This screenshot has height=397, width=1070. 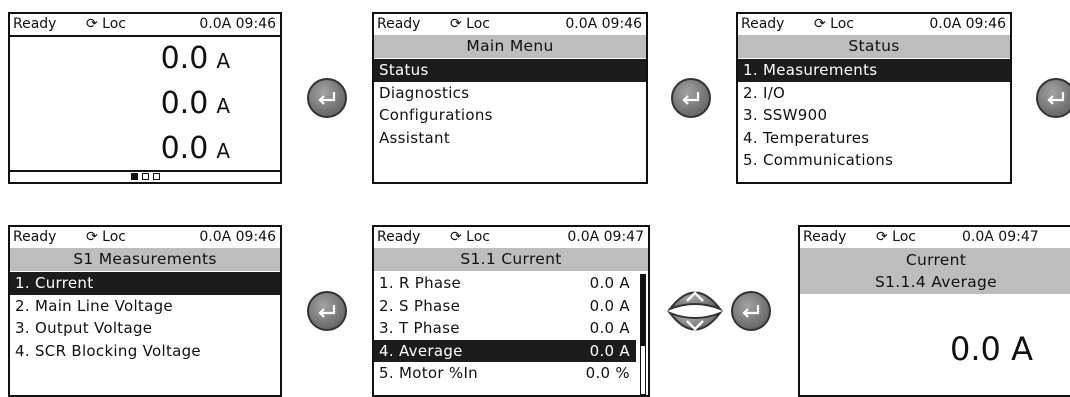 I want to click on scrollbar-thumb, so click(x=643, y=311).